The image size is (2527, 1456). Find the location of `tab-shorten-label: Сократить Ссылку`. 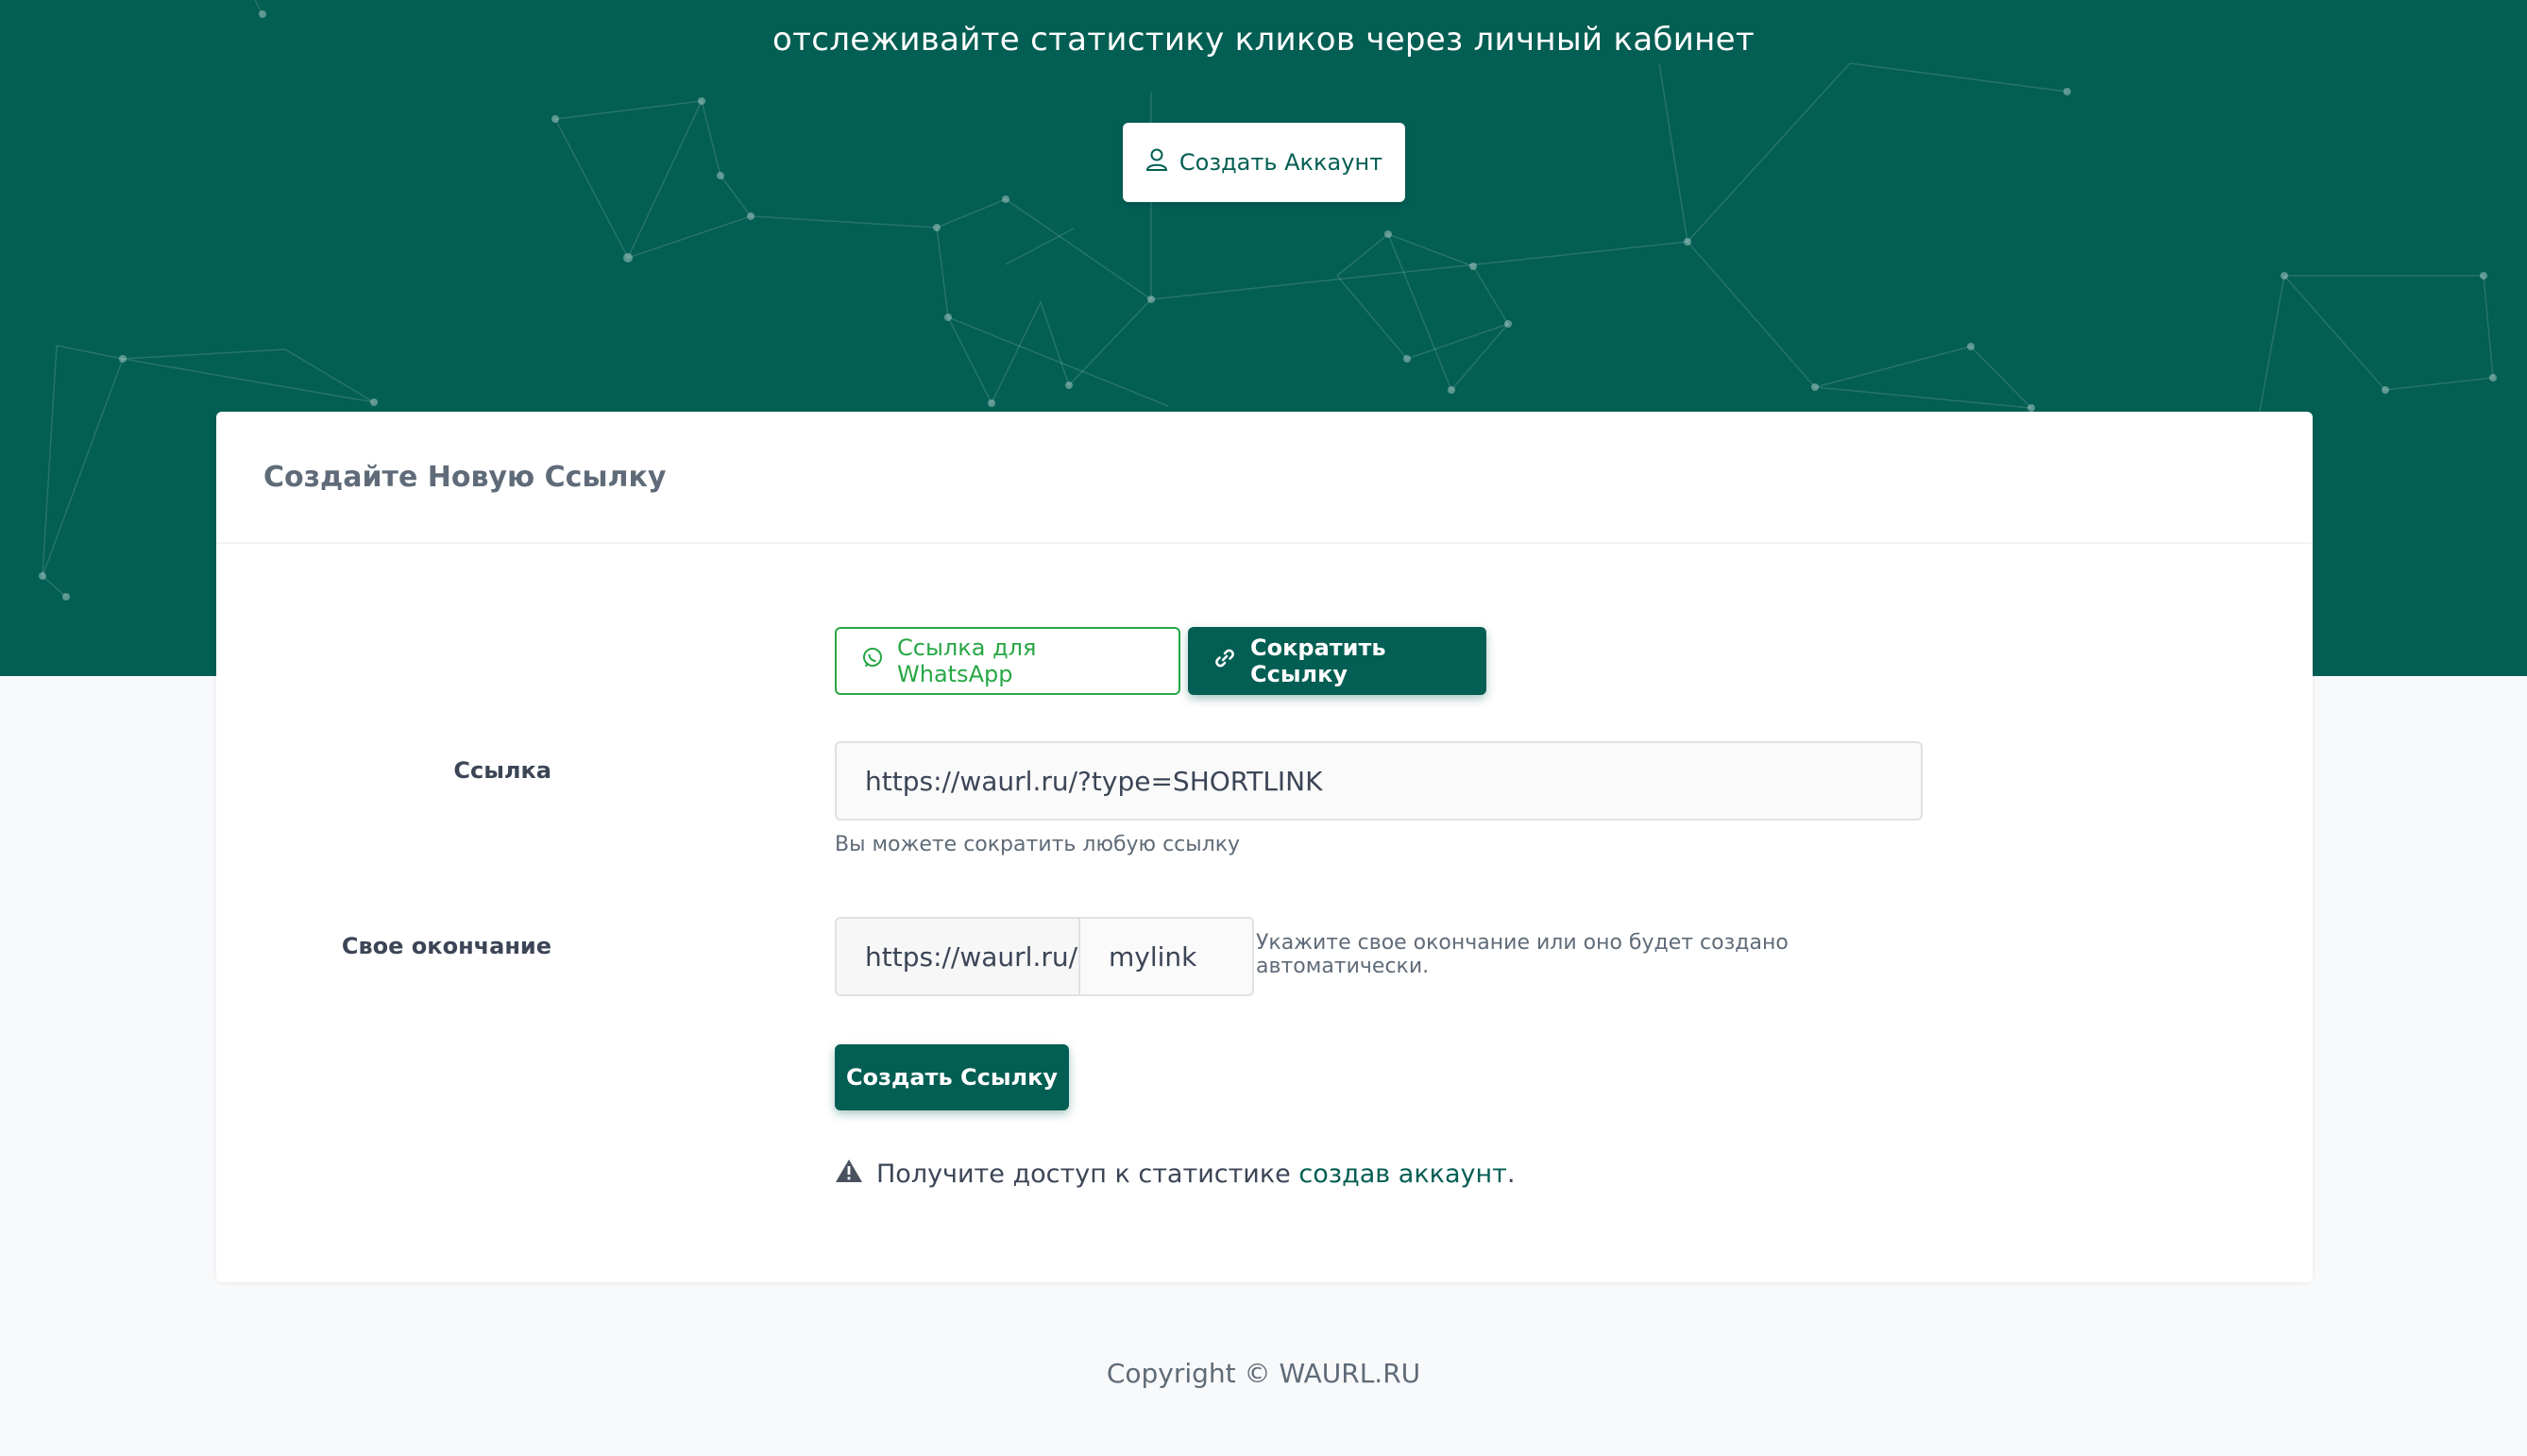

tab-shorten-label: Сократить Ссылку is located at coordinates (1318, 661).